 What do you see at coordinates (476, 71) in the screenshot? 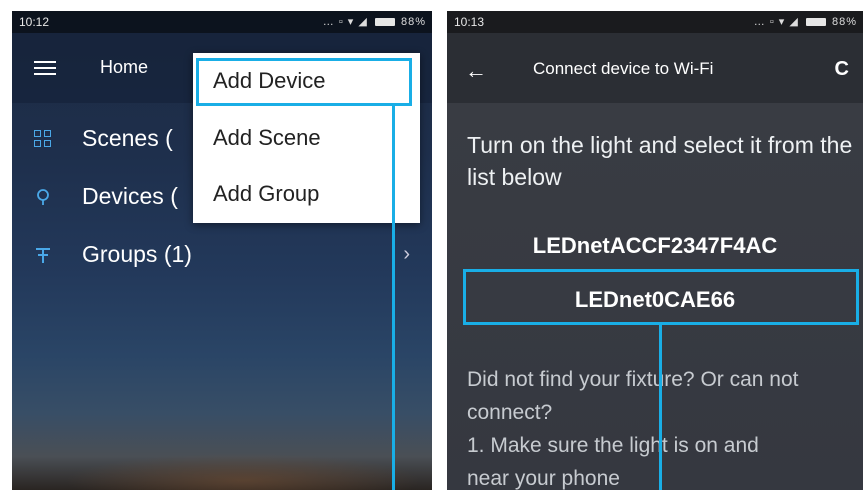
I see `back-arrow-icon: ←` at bounding box center [476, 71].